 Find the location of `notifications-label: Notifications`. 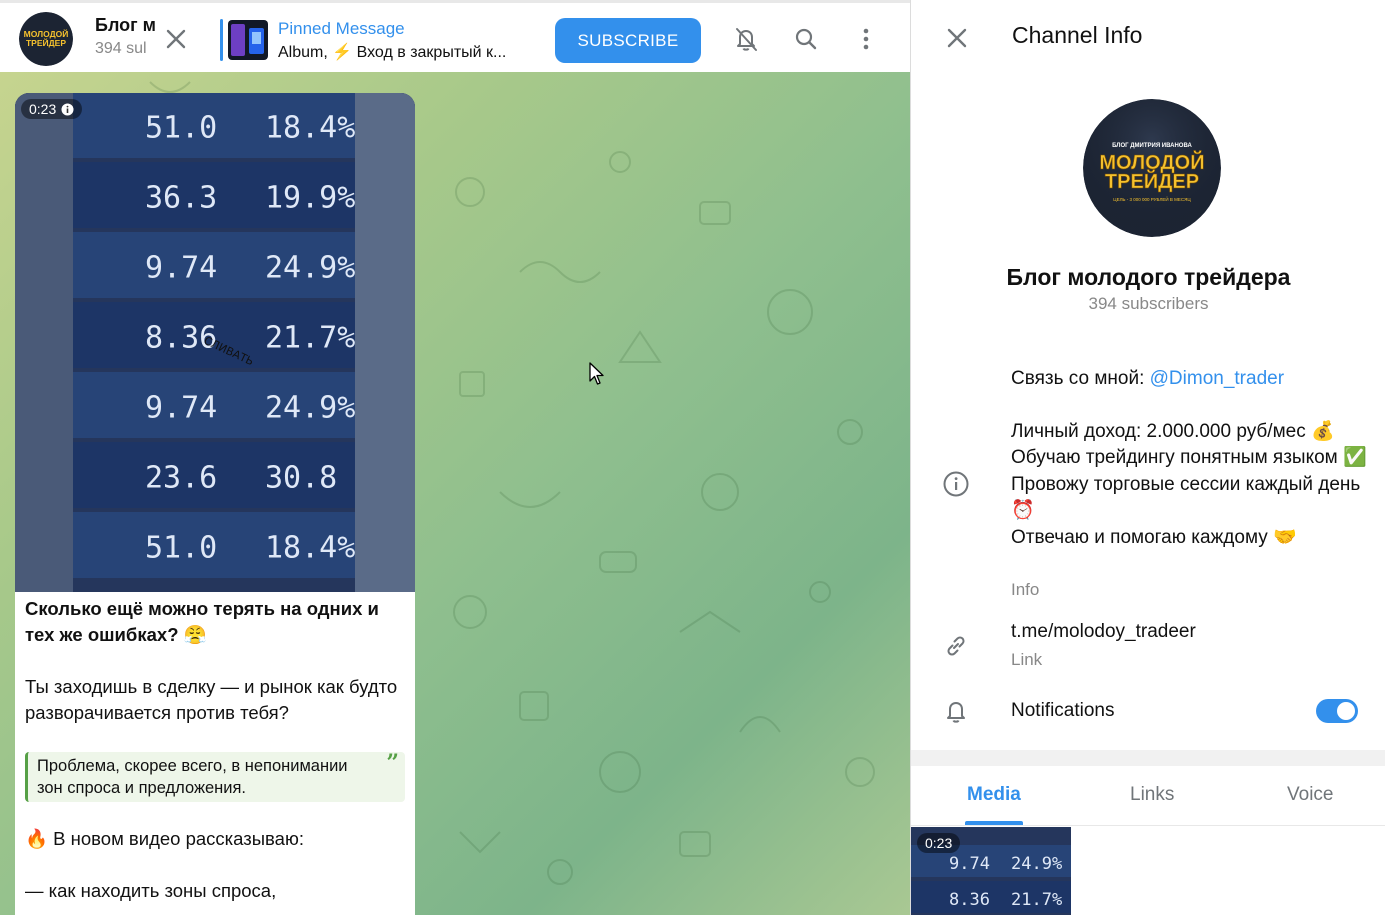

notifications-label: Notifications is located at coordinates (1063, 710).